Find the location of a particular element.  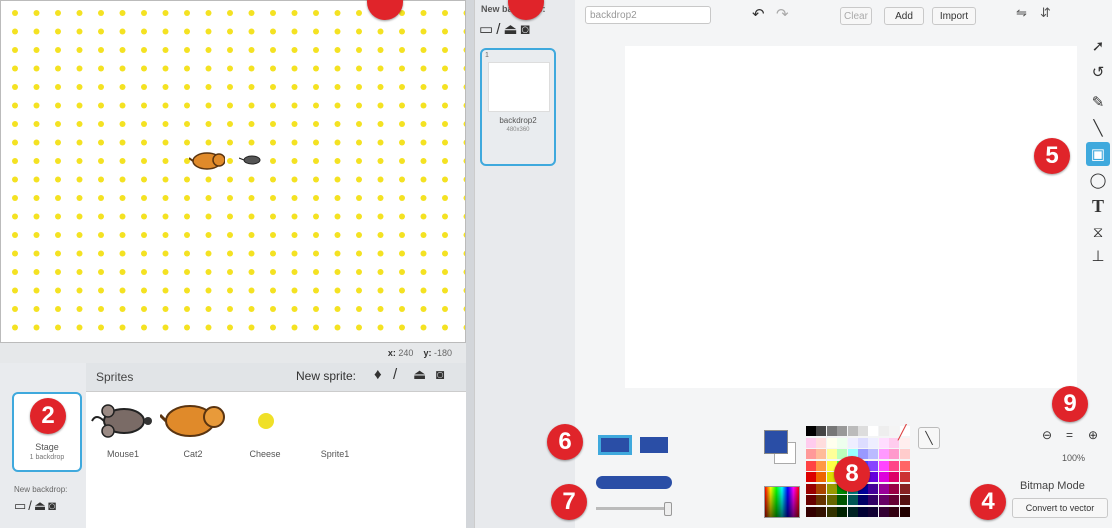

pane-splitter is located at coordinates (470, 264).